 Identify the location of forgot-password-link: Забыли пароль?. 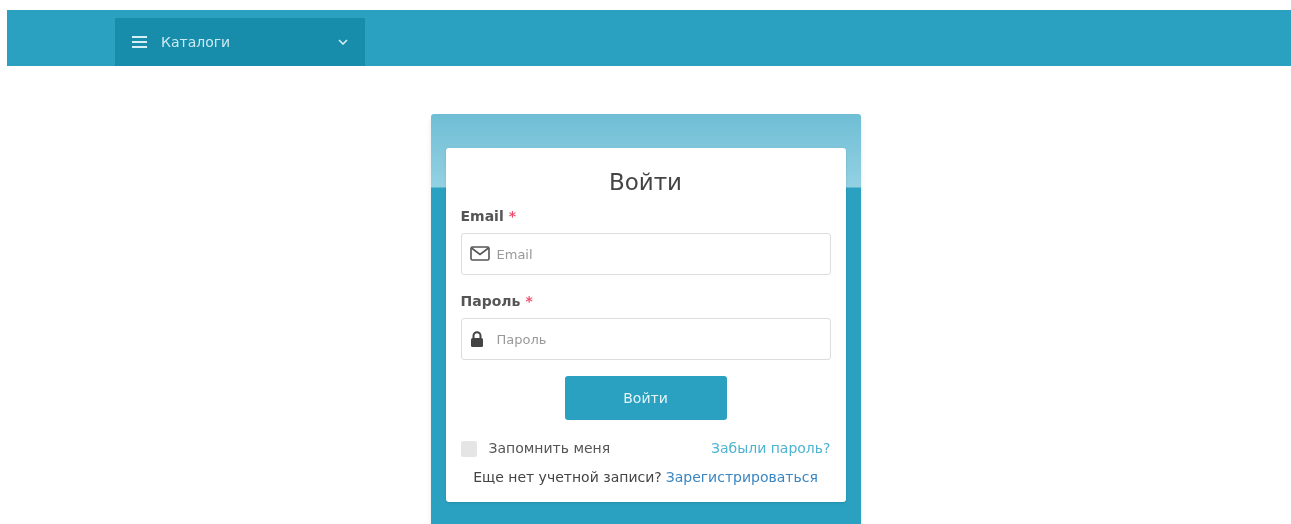
(770, 448).